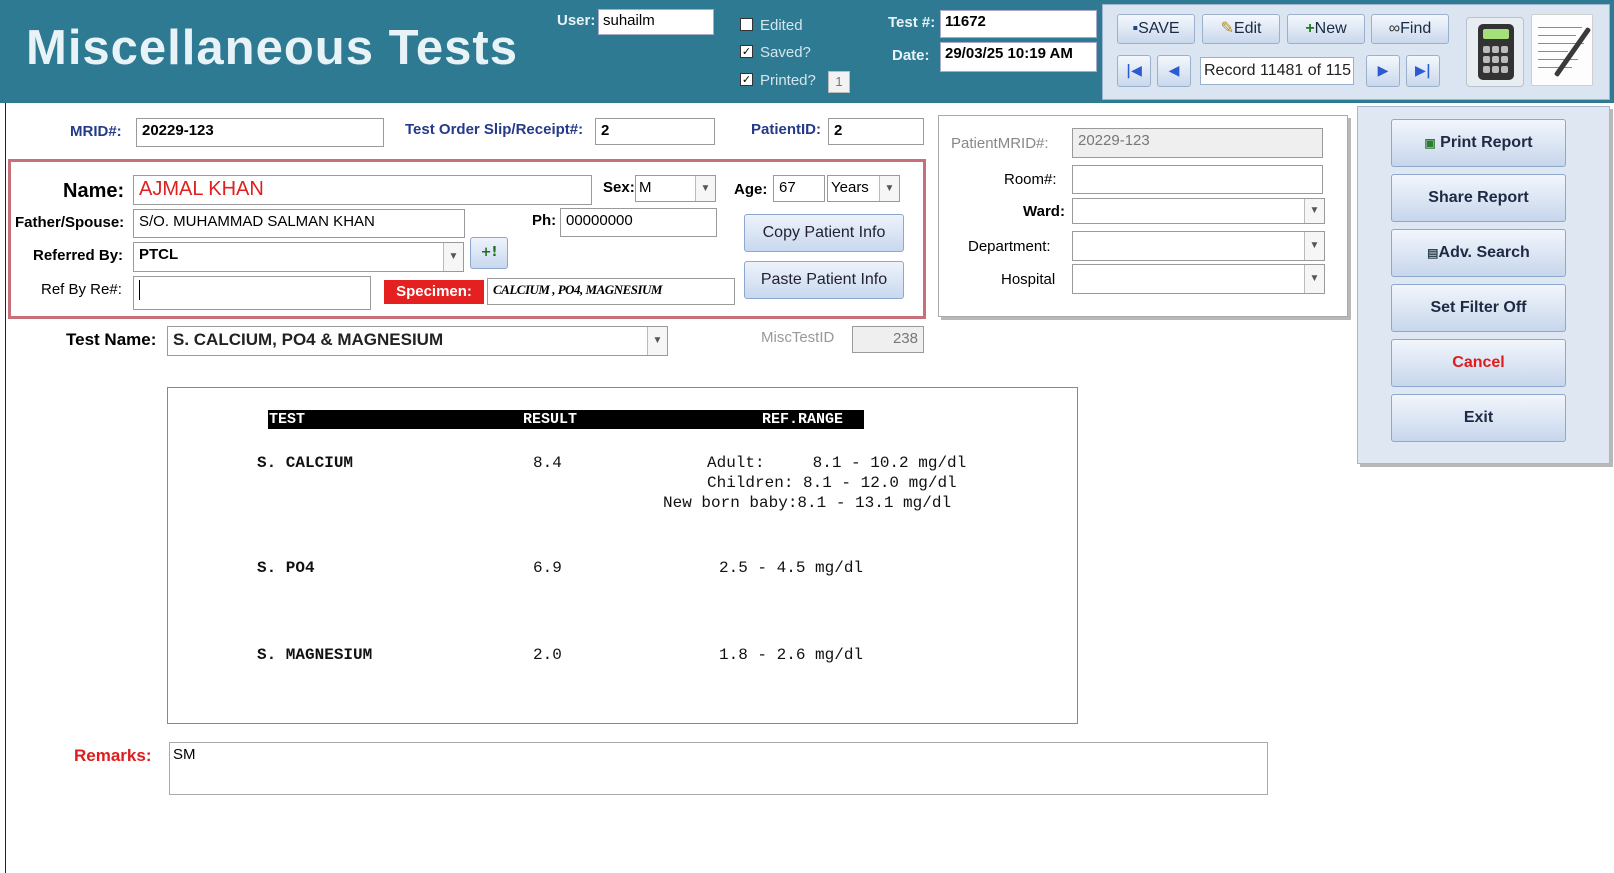  Describe the element at coordinates (863, 188) in the screenshot. I see `age-unit-select: Years ▼` at that location.